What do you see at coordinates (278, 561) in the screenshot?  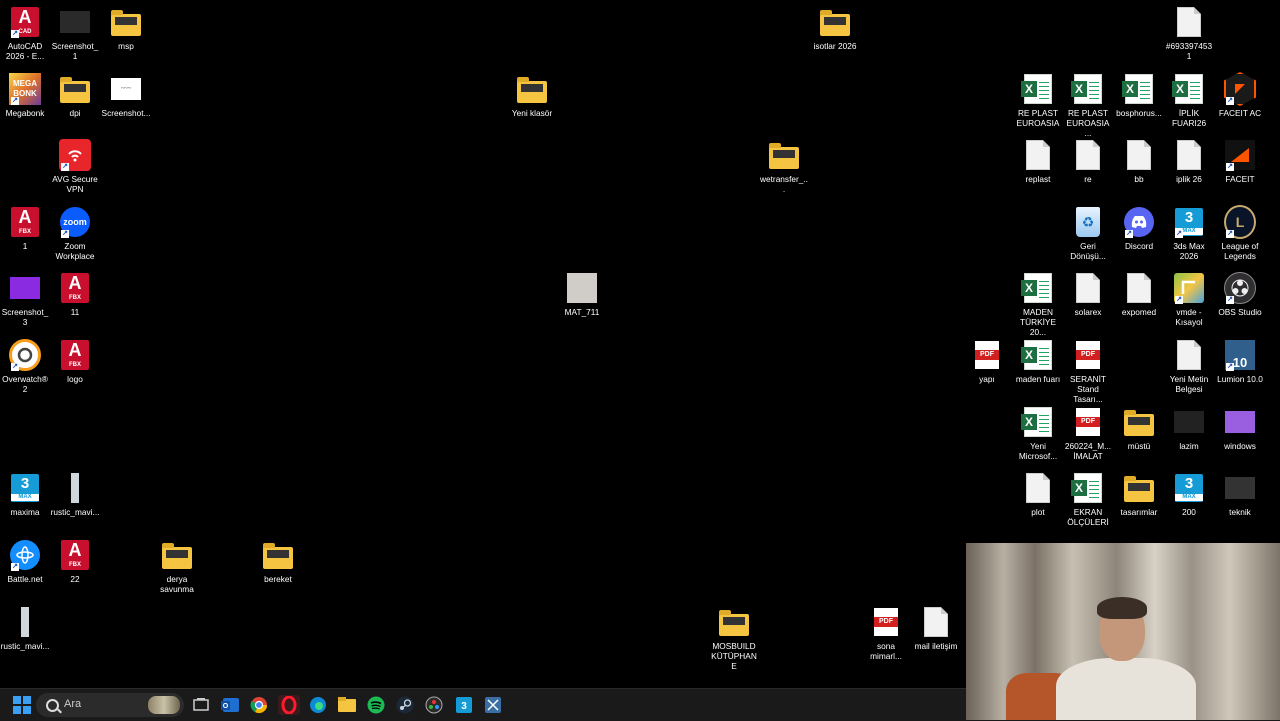 I see `desktop-icon-bereket: bereket` at bounding box center [278, 561].